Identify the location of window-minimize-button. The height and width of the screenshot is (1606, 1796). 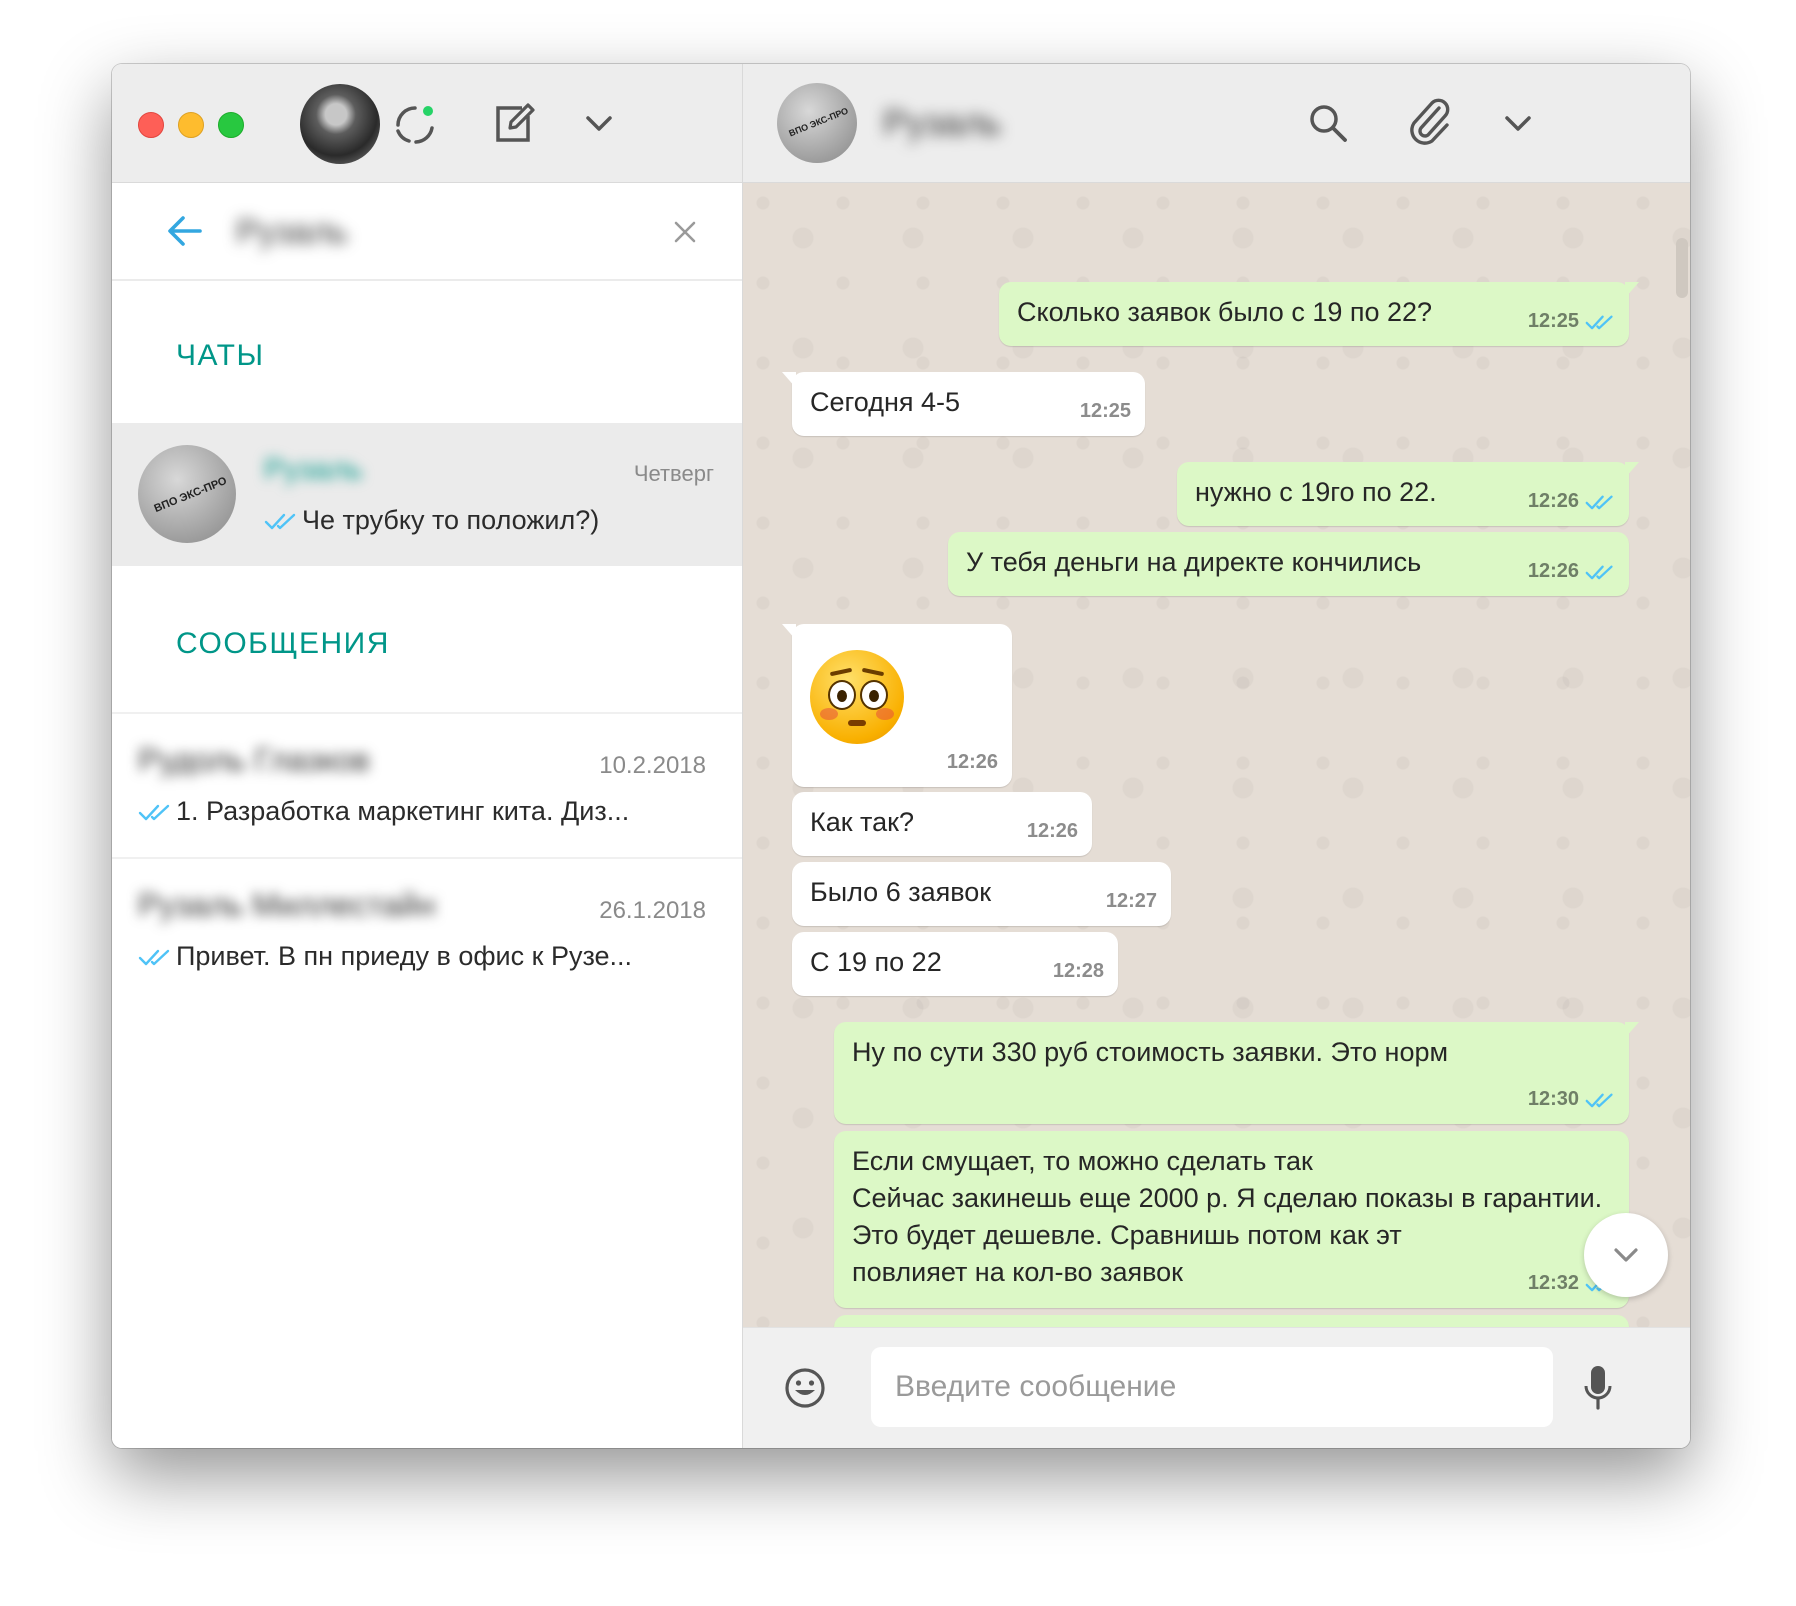
(191, 125).